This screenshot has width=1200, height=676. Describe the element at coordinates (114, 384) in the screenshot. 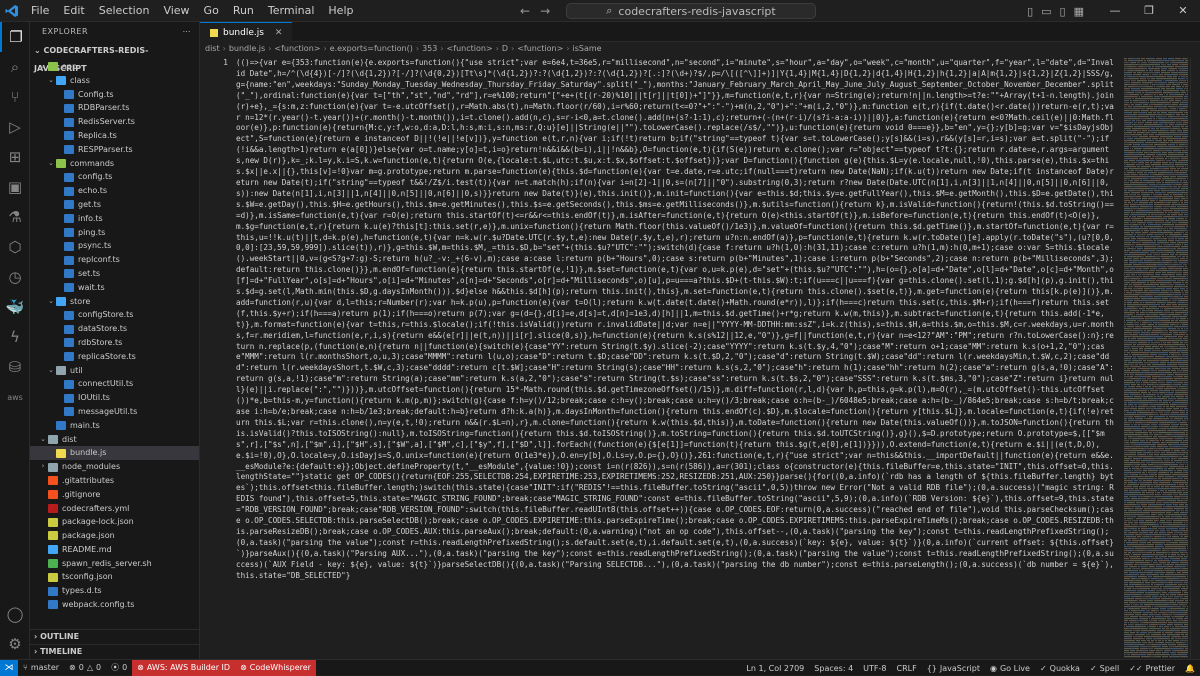

I see `tree-item-connectutil-ts: connectUtil.ts` at that location.